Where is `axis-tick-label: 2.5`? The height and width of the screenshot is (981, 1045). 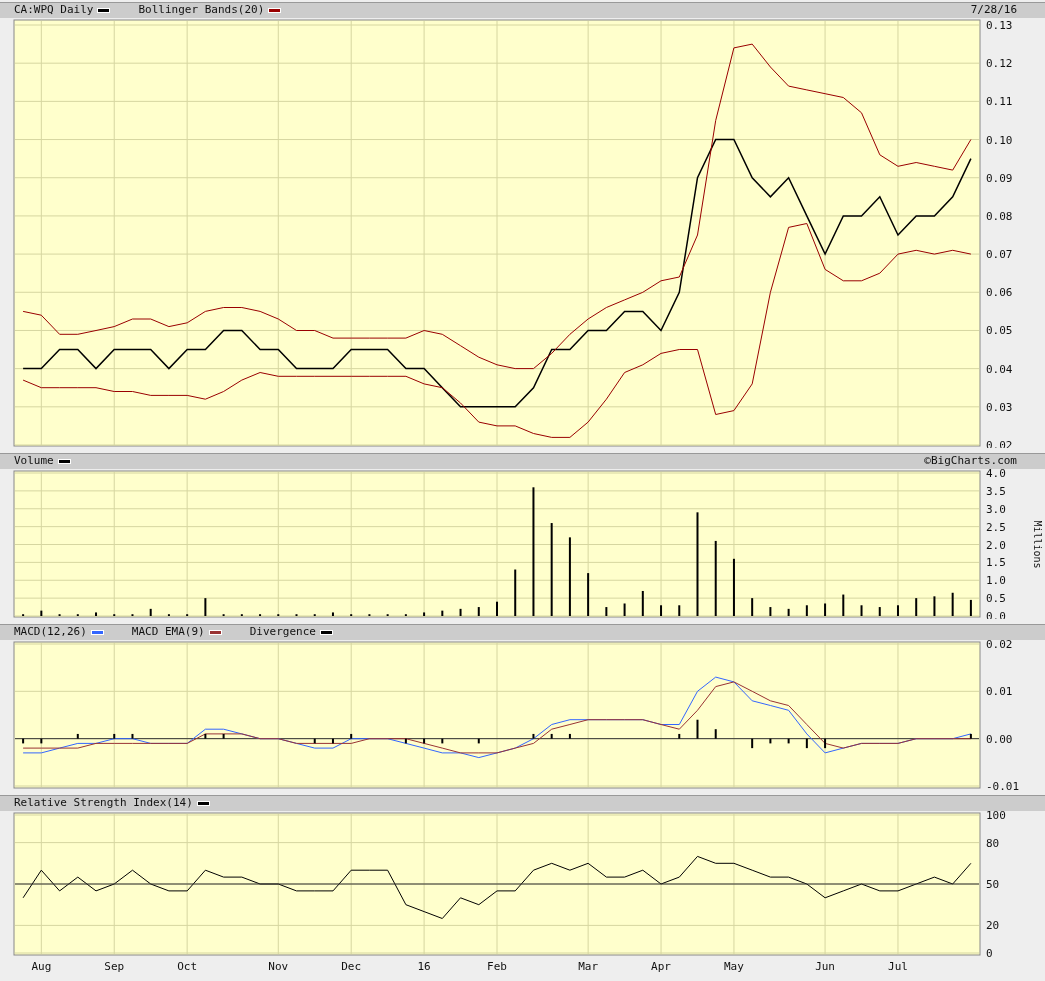 axis-tick-label: 2.5 is located at coordinates (996, 527).